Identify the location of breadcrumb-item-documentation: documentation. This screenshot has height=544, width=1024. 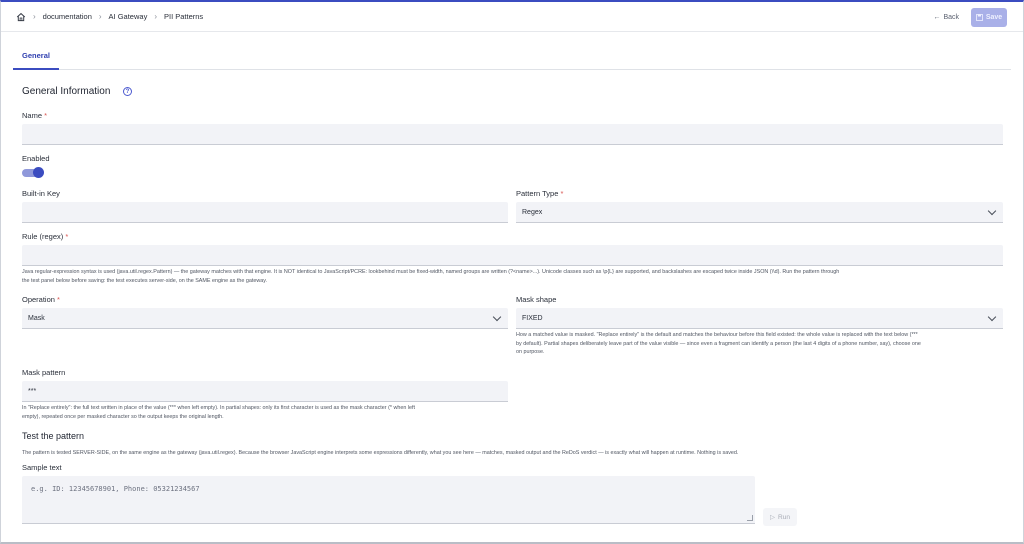
(67, 16).